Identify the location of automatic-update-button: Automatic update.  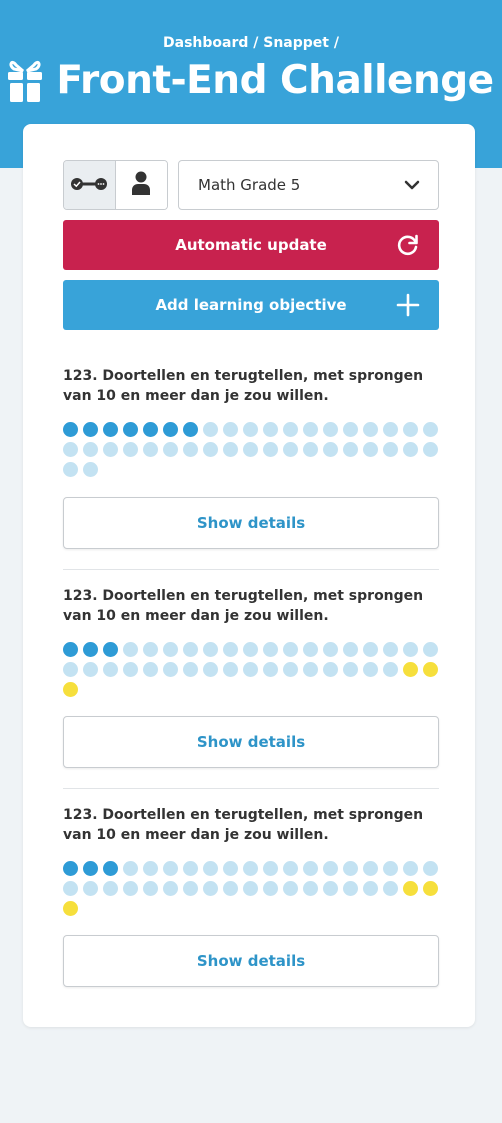
(251, 245).